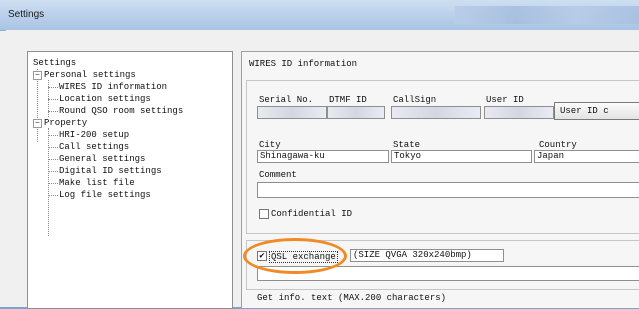  Describe the element at coordinates (286, 100) in the screenshot. I see `serial-no-label: Serial No.` at that location.